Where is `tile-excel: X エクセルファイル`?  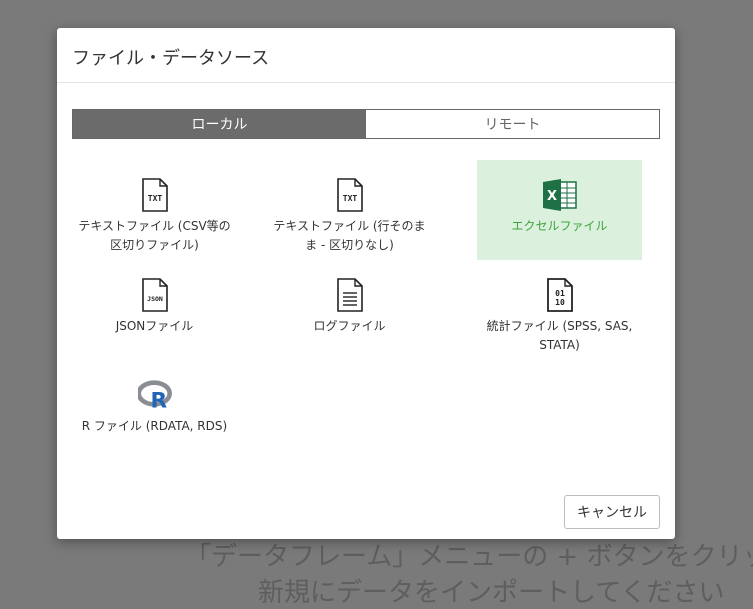
tile-excel: X エクセルファイル is located at coordinates (559, 210).